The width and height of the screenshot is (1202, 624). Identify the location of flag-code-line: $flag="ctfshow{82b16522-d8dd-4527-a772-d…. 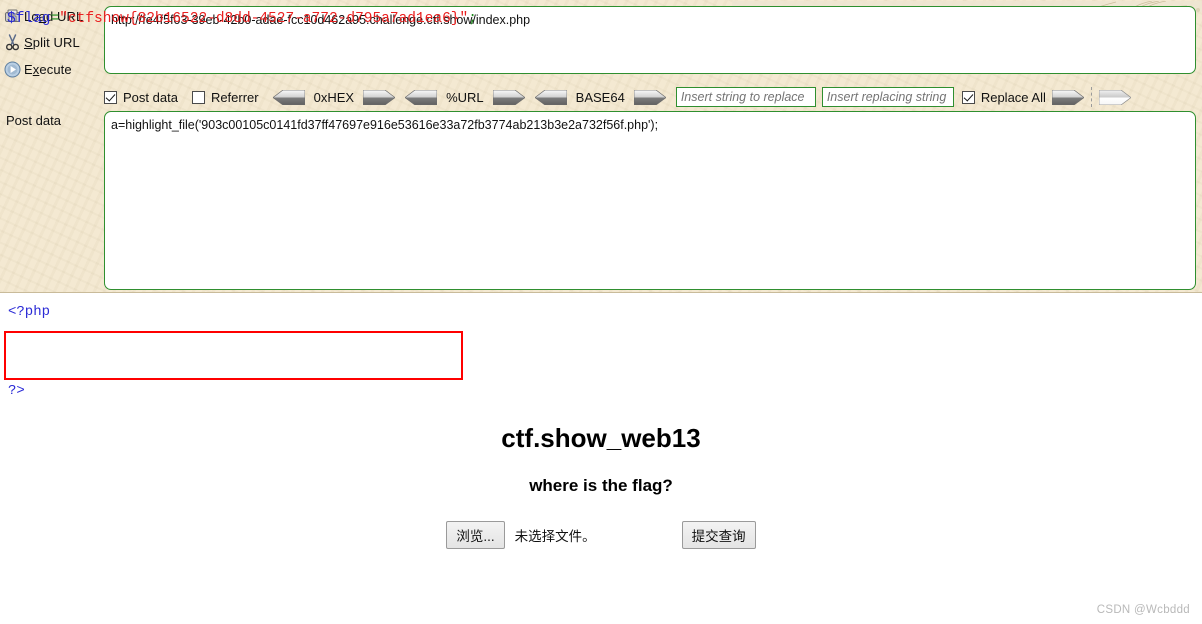
(242, 19).